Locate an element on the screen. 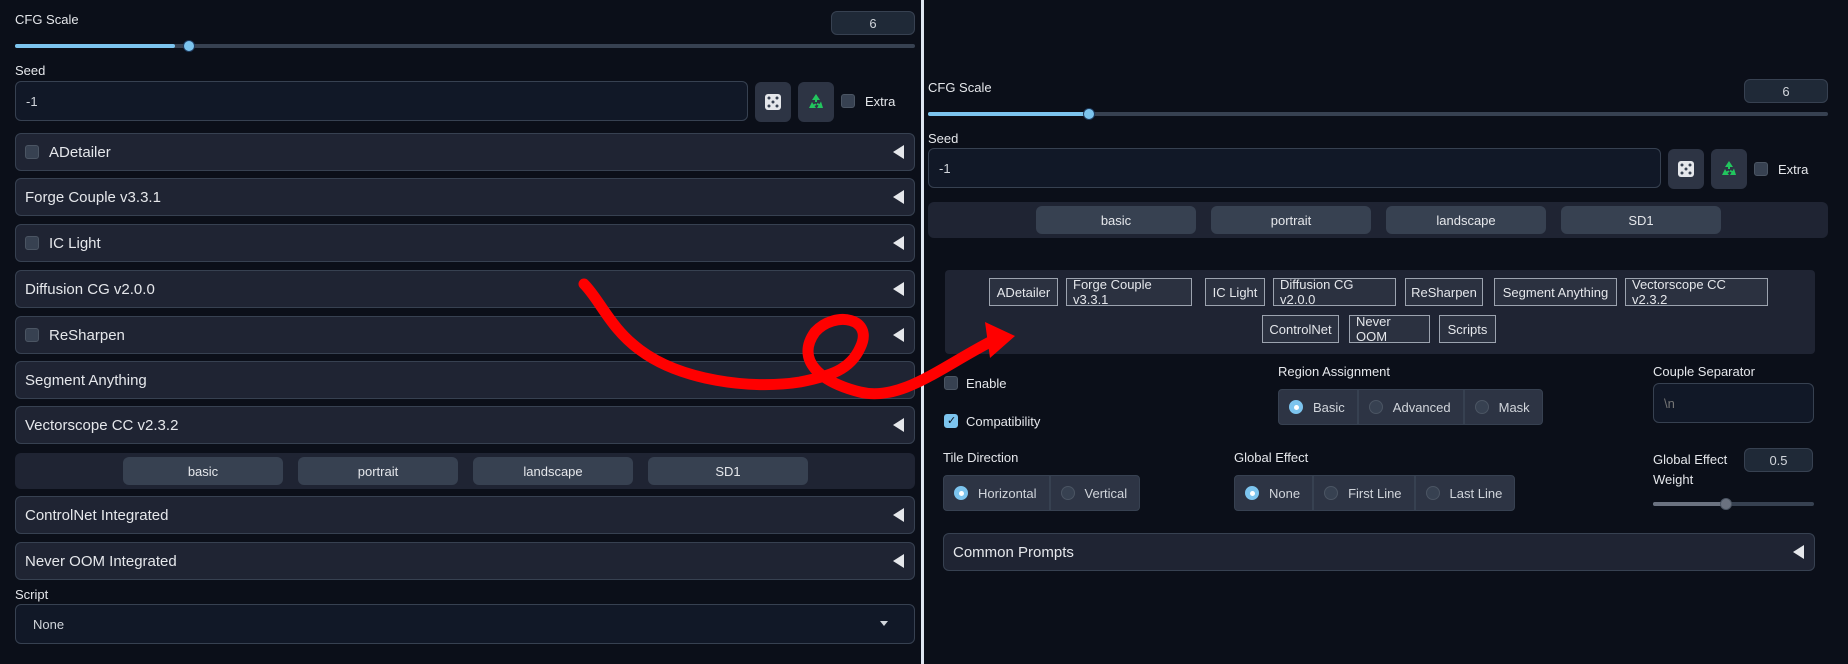  global-effect-weight-label: Global Effect Weight is located at coordinates (1690, 469).